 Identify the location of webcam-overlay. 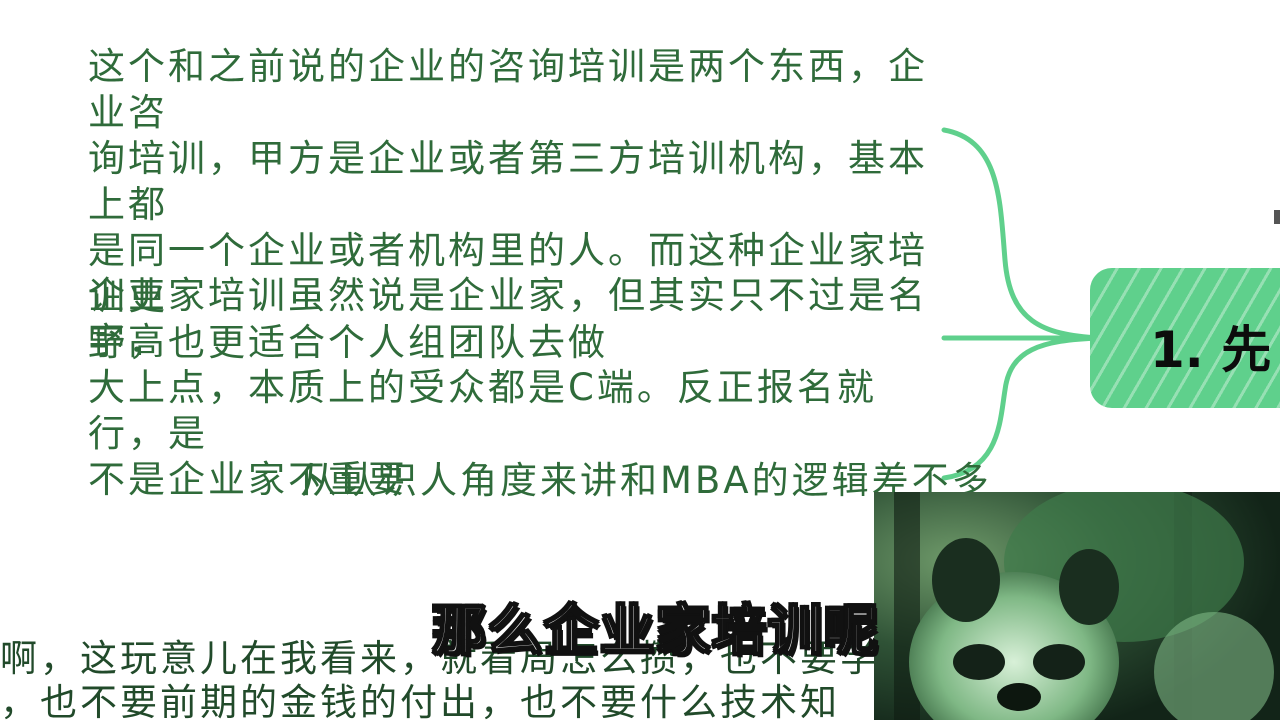
(1077, 606).